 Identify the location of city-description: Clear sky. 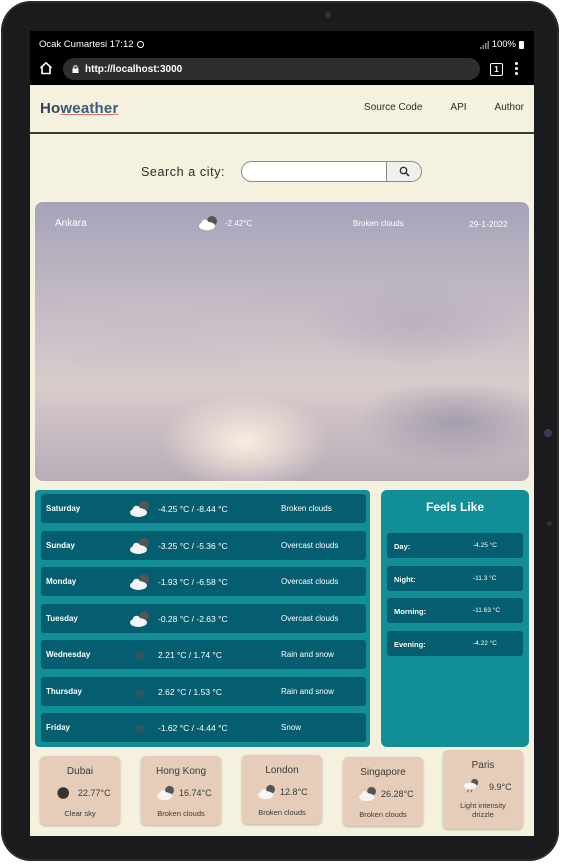
(80, 813).